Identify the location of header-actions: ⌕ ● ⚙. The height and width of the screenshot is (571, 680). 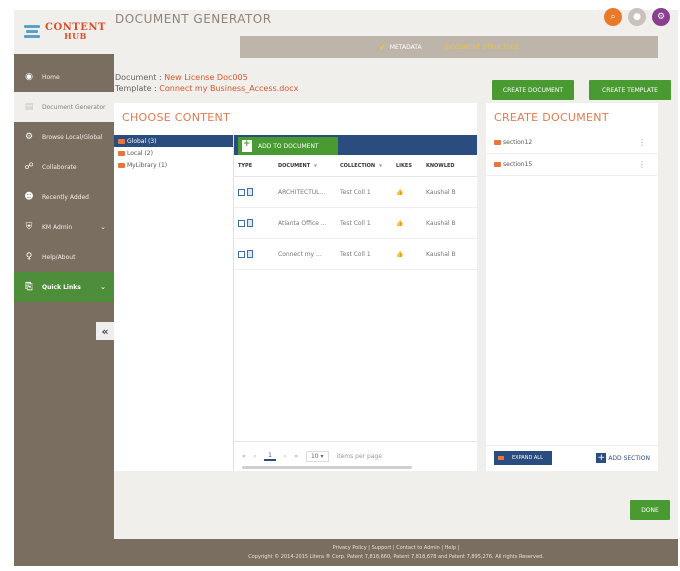
(637, 17).